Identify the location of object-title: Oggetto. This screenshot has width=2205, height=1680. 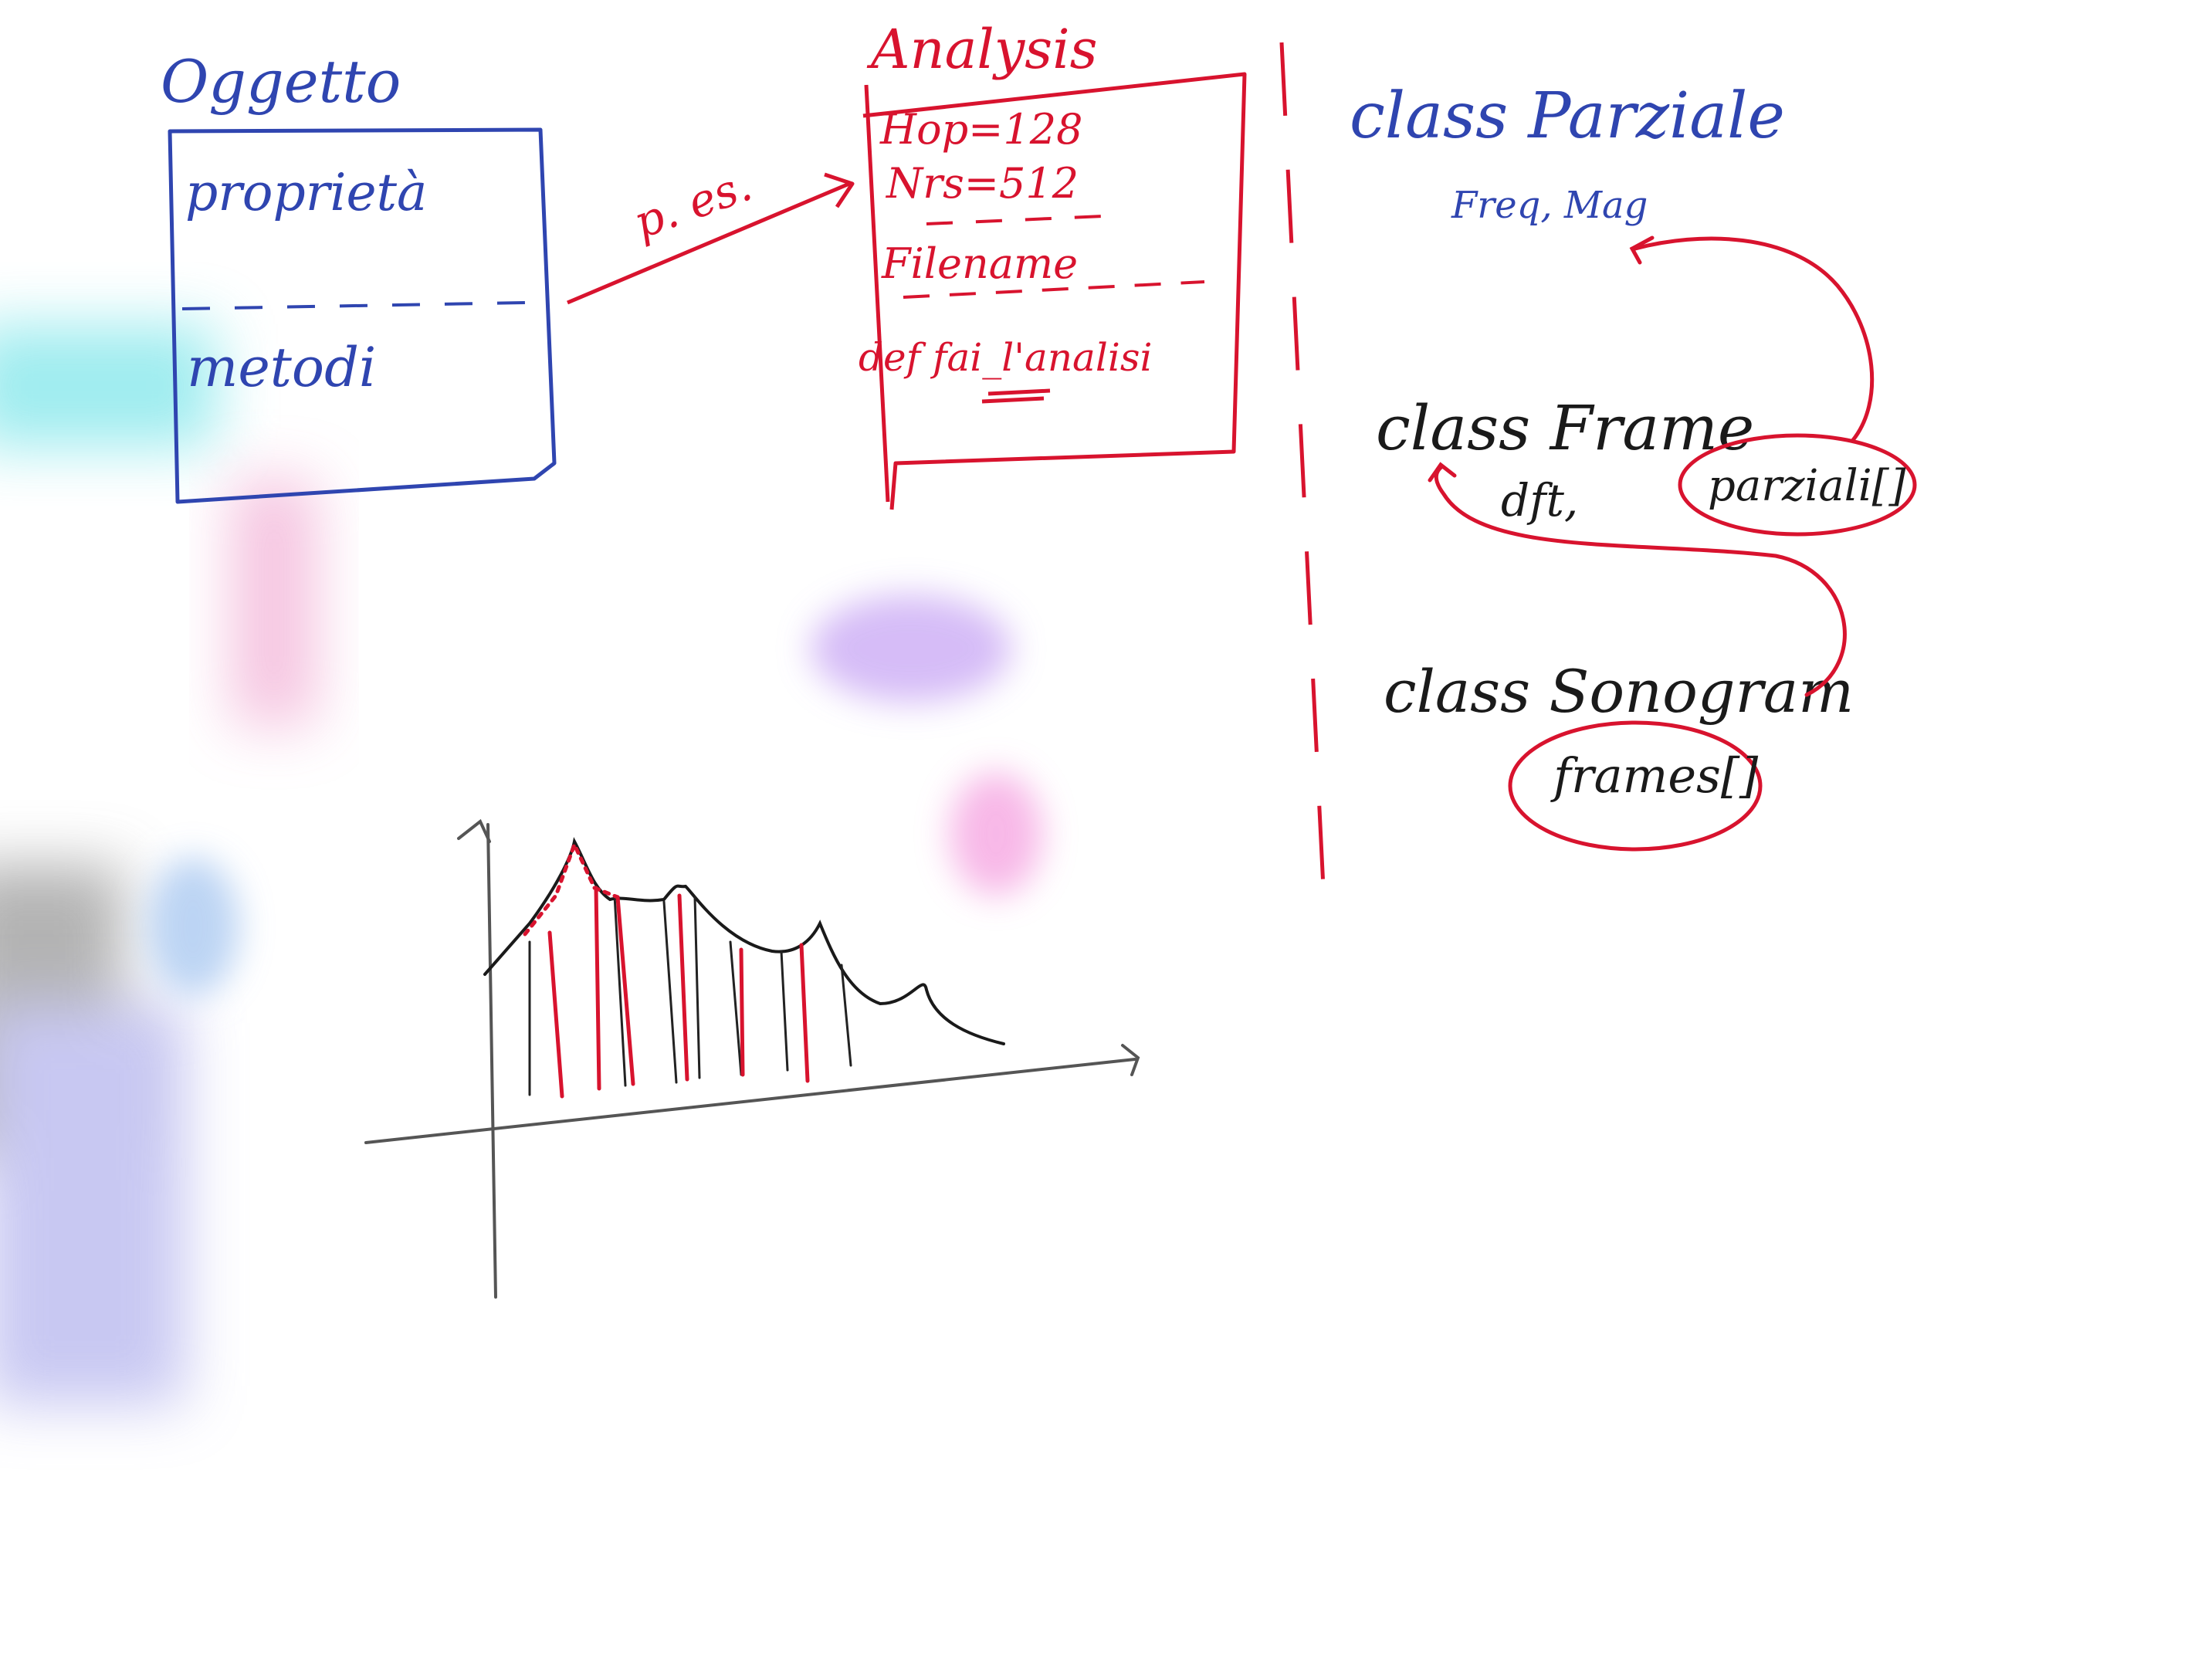
(281, 82).